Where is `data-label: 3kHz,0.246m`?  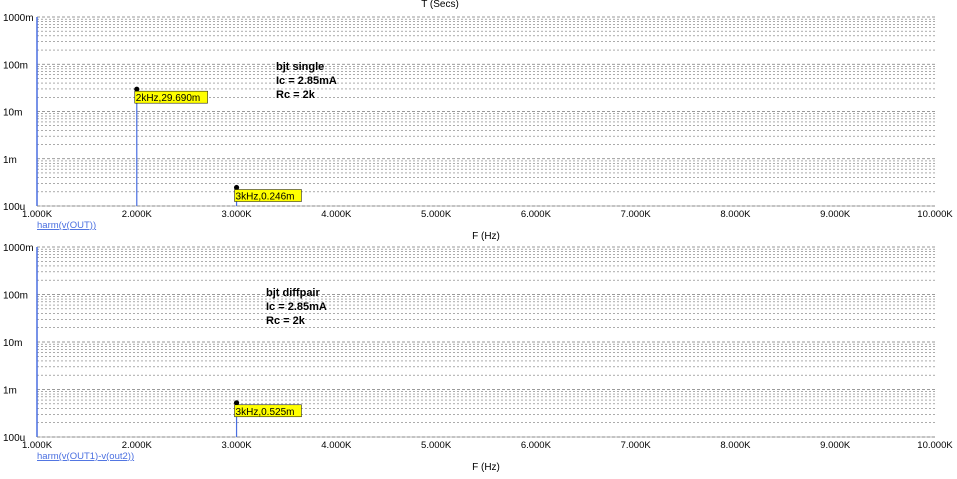 data-label: 3kHz,0.246m is located at coordinates (265, 197).